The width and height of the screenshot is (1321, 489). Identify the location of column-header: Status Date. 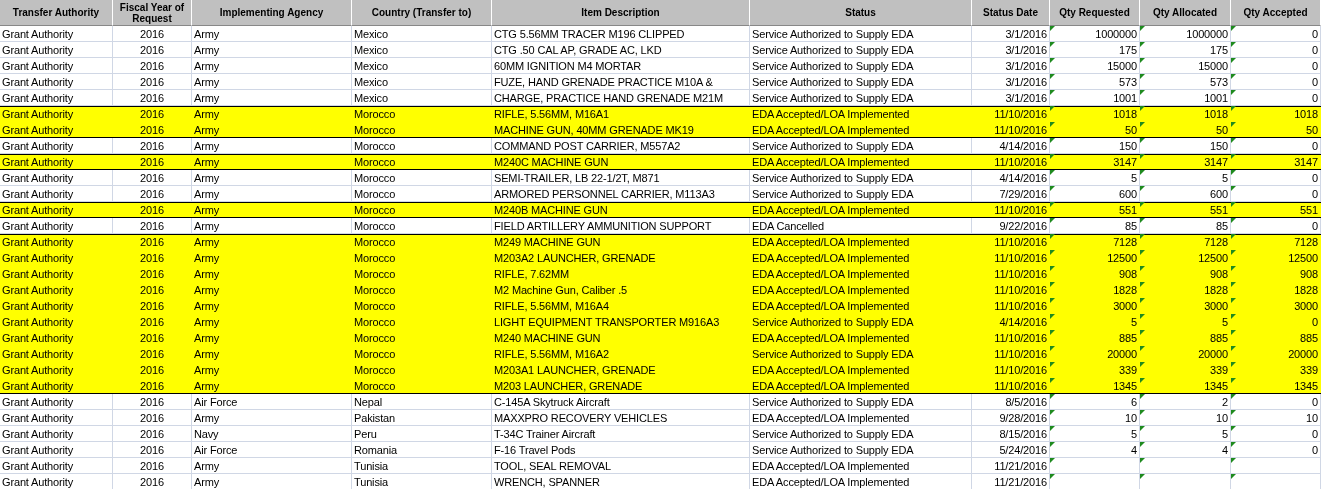
(1011, 13).